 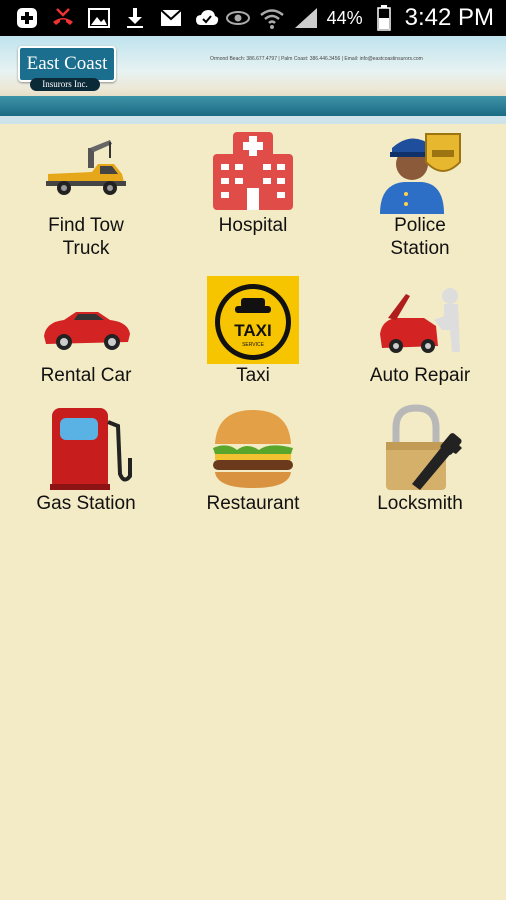 What do you see at coordinates (420, 170) in the screenshot?
I see `police-officer-icon` at bounding box center [420, 170].